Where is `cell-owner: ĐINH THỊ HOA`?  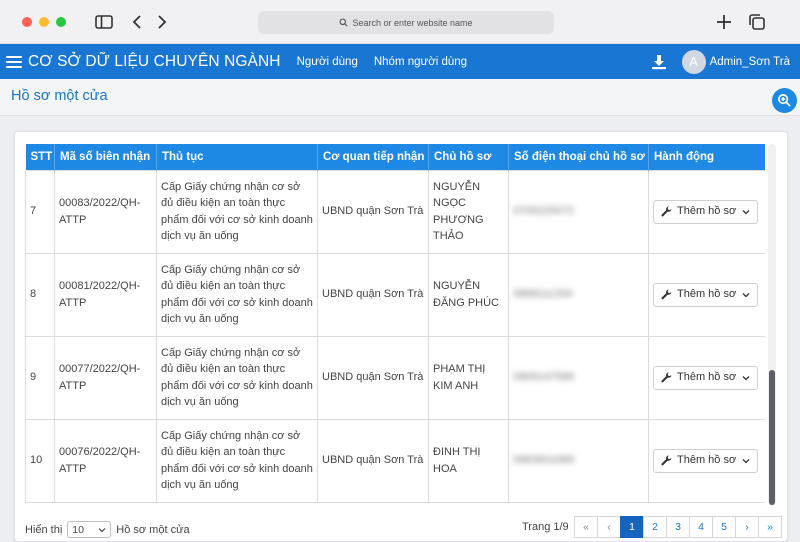
cell-owner: ĐINH THỊ HOA is located at coordinates (468, 460).